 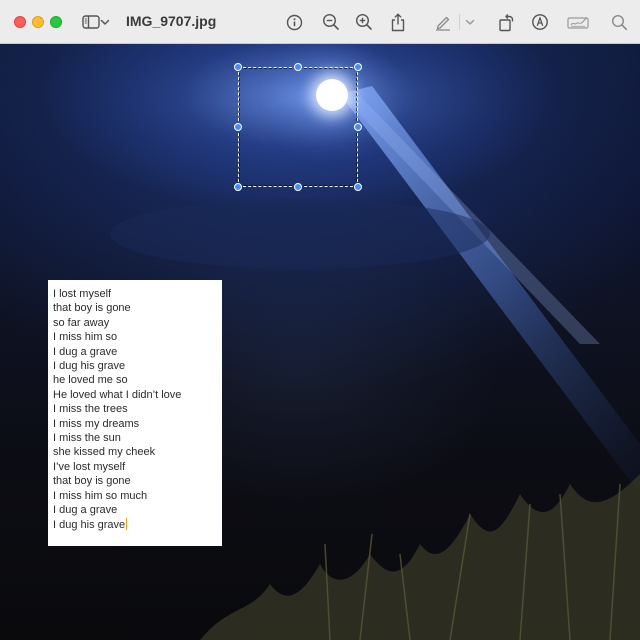 What do you see at coordinates (137, 524) in the screenshot?
I see `text-line-last: I dug his grave` at bounding box center [137, 524].